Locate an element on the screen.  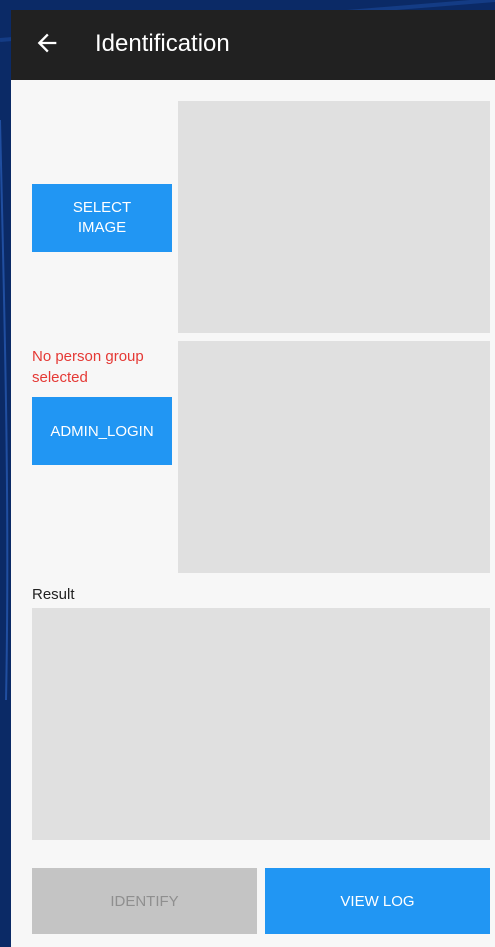
arrow-back-icon is located at coordinates (47, 43).